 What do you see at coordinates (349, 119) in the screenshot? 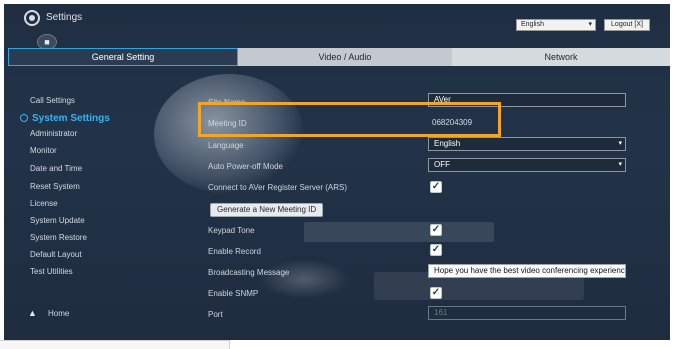
I see `annotation-highlight-box` at bounding box center [349, 119].